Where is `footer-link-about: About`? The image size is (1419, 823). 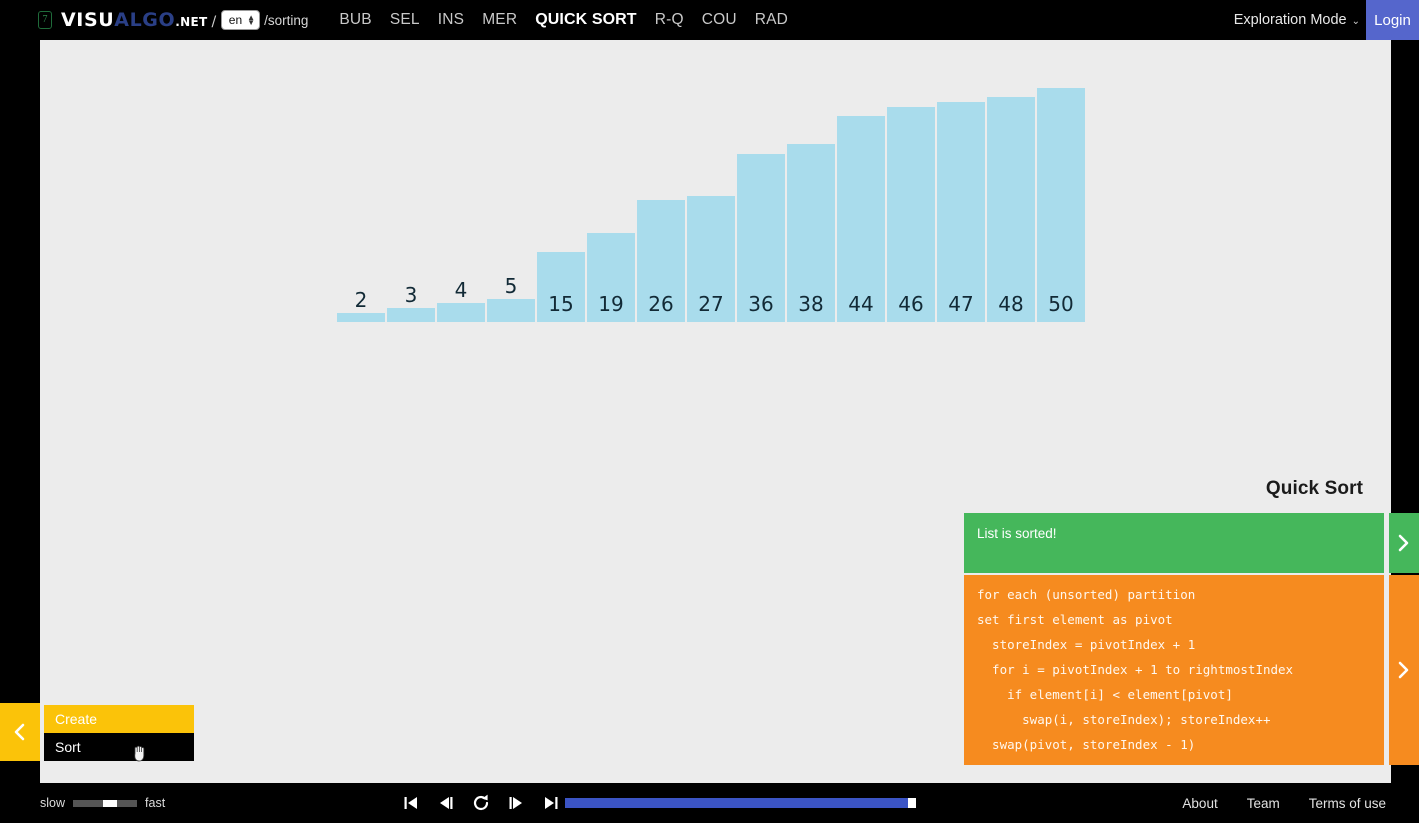 footer-link-about: About is located at coordinates (1199, 803).